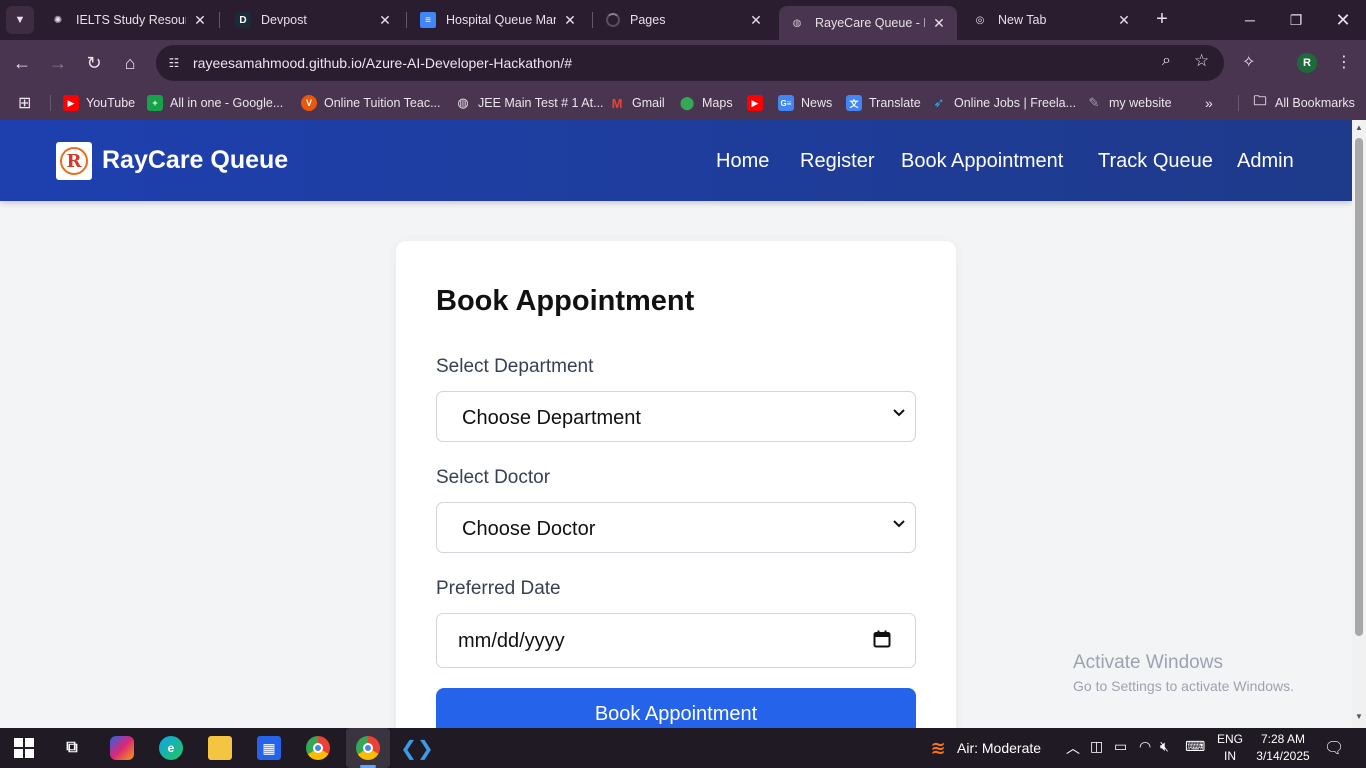 The height and width of the screenshot is (768, 1366). What do you see at coordinates (417, 748) in the screenshot?
I see `vscode-icon: ❮❯` at bounding box center [417, 748].